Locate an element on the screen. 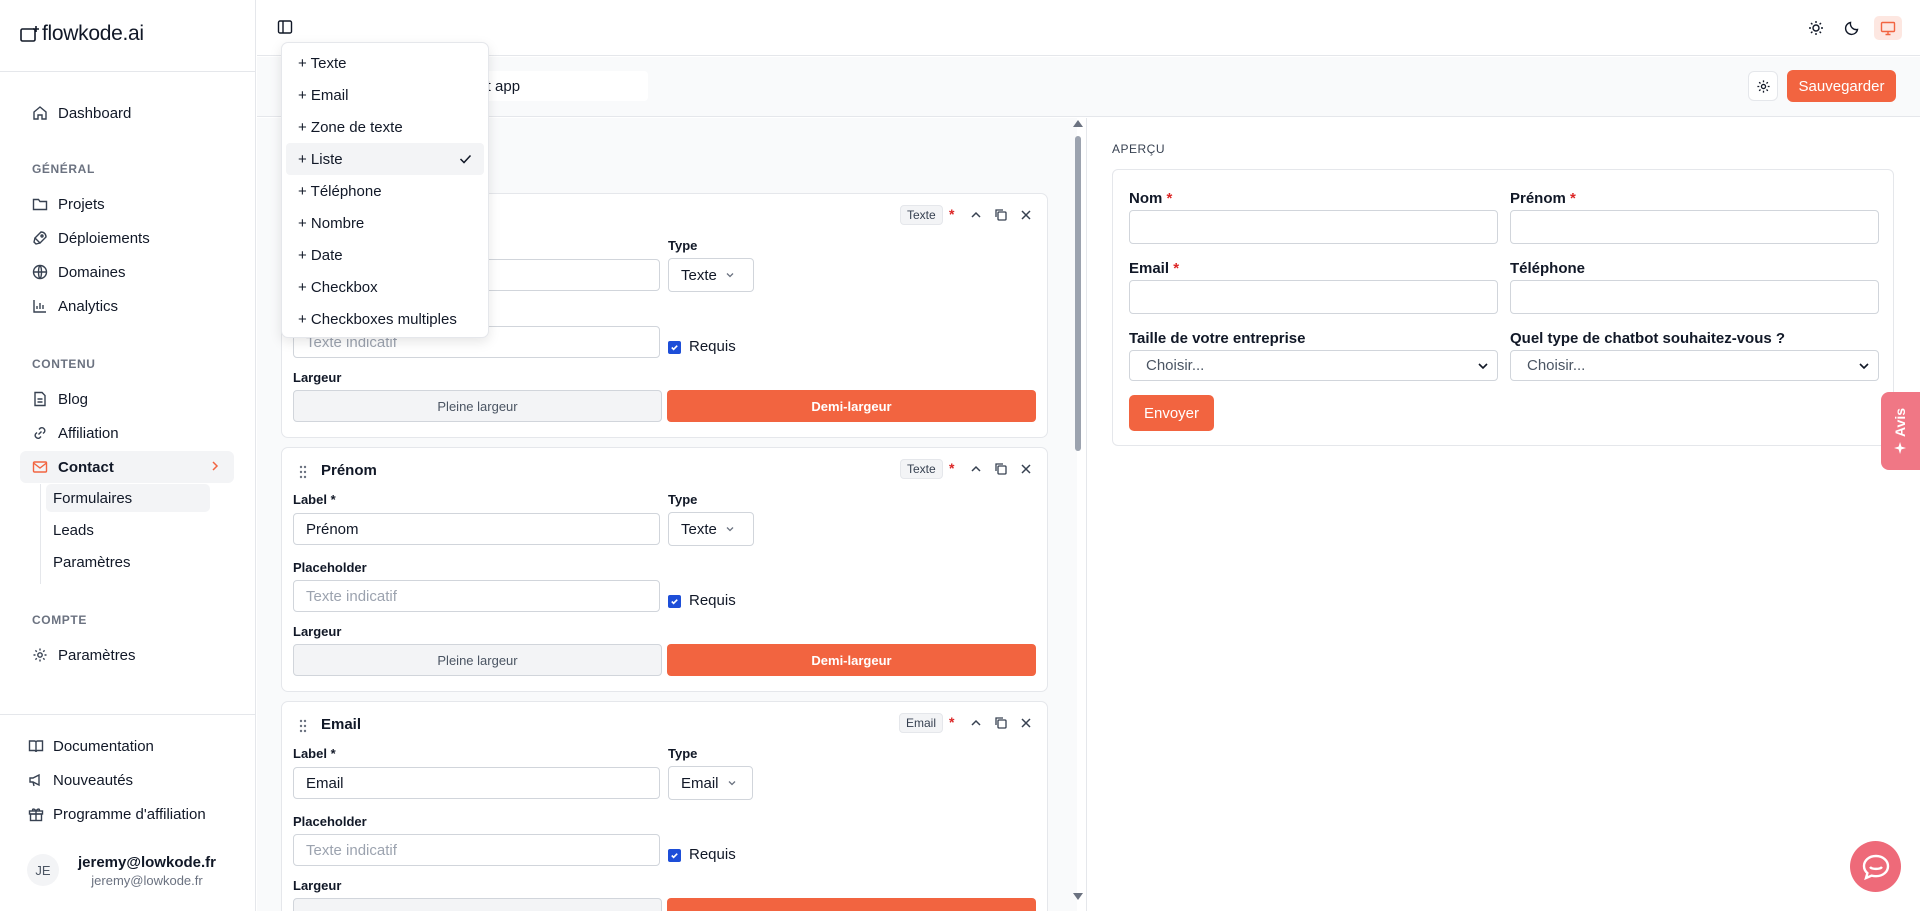 The width and height of the screenshot is (1920, 911). feedback-tab: Avis is located at coordinates (1900, 431).